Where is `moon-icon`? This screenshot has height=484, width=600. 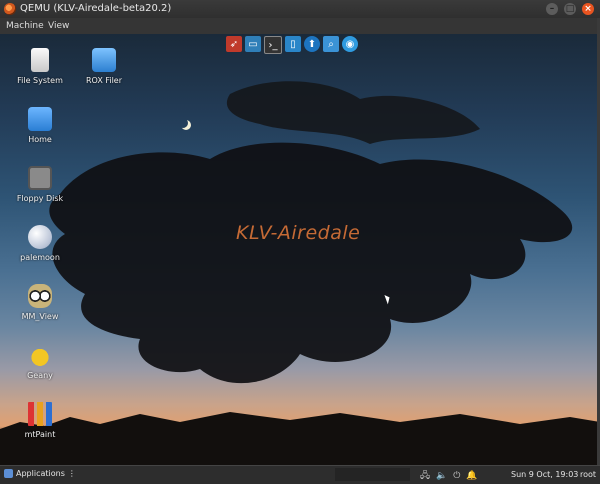
moon-icon is located at coordinates (40, 237).